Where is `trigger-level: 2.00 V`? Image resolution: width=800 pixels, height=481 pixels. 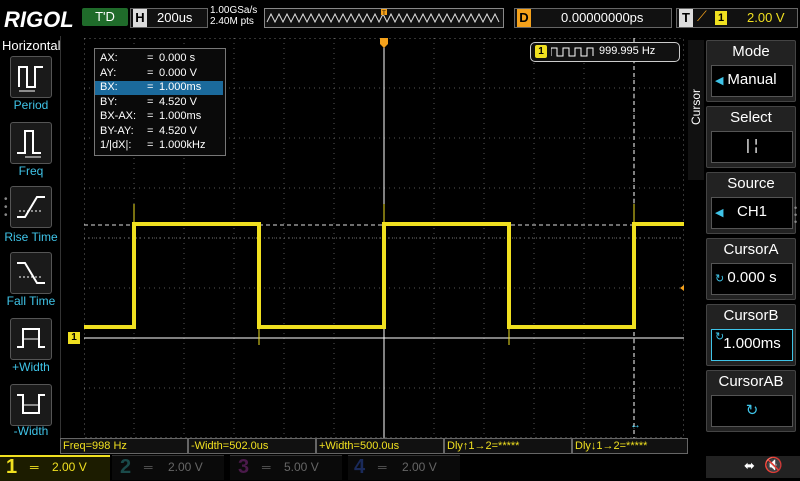 trigger-level: 2.00 V is located at coordinates (766, 17).